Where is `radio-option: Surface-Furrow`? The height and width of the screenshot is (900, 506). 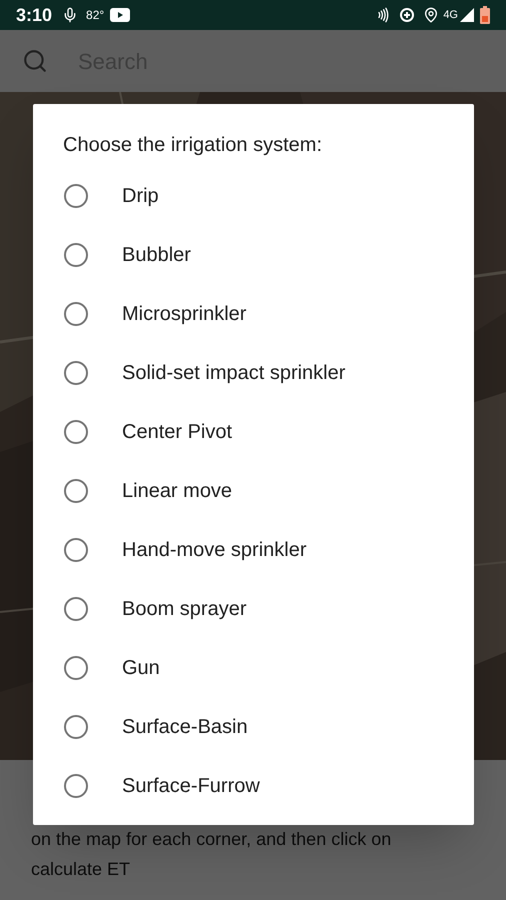
radio-option: Surface-Furrow is located at coordinates (253, 785).